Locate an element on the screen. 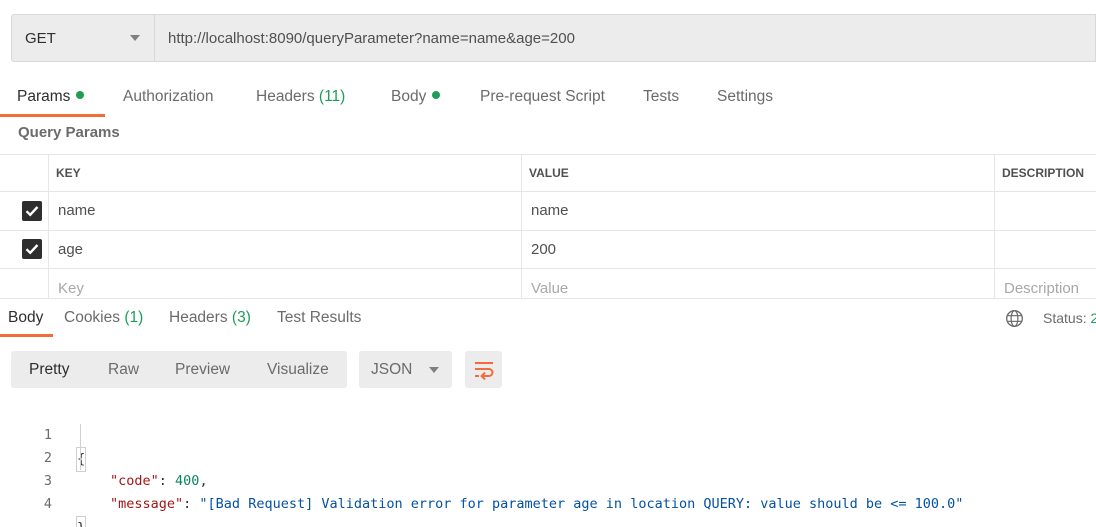  tab-cookies: Cookies (1) is located at coordinates (103, 318).